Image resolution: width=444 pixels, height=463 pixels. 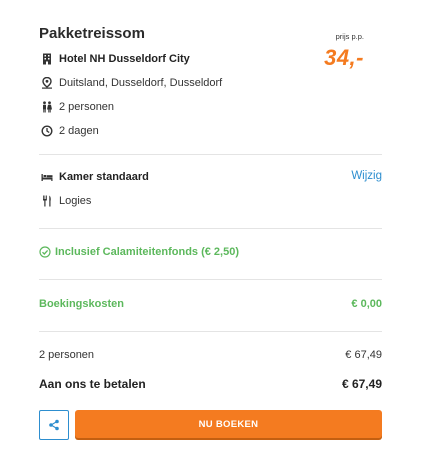 I want to click on duration-row: 2 dagen, so click(x=69, y=131).